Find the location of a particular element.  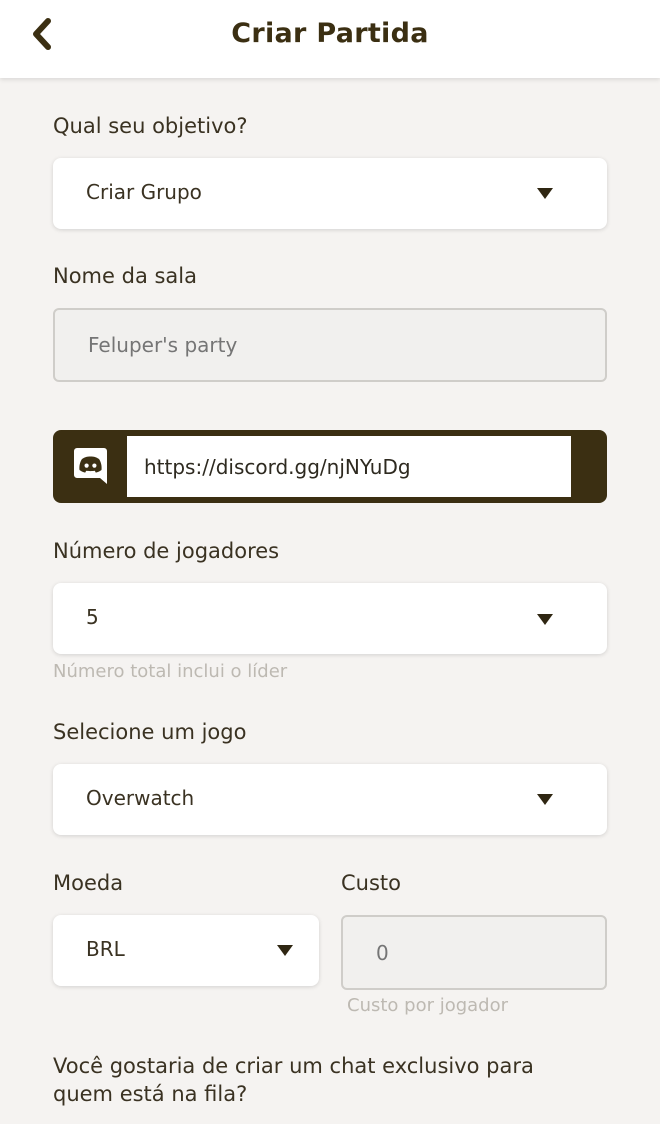

cost-label: Custo is located at coordinates (371, 883).